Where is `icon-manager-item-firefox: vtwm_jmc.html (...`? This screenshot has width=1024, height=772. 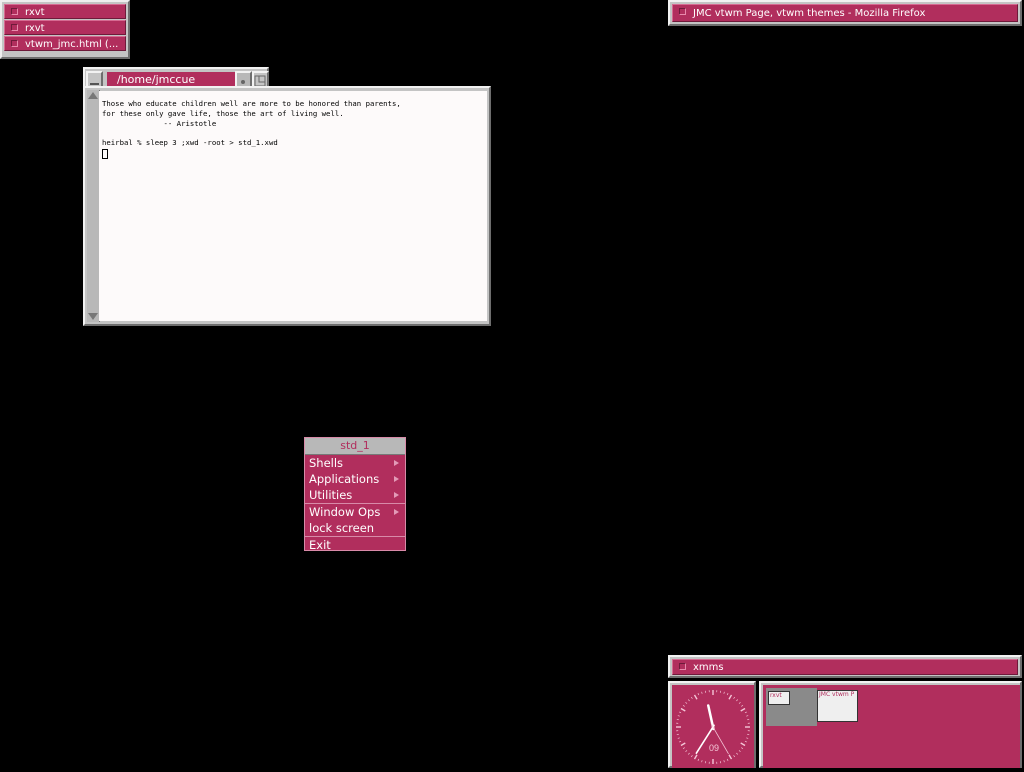 icon-manager-item-firefox: vtwm_jmc.html (... is located at coordinates (65, 43).